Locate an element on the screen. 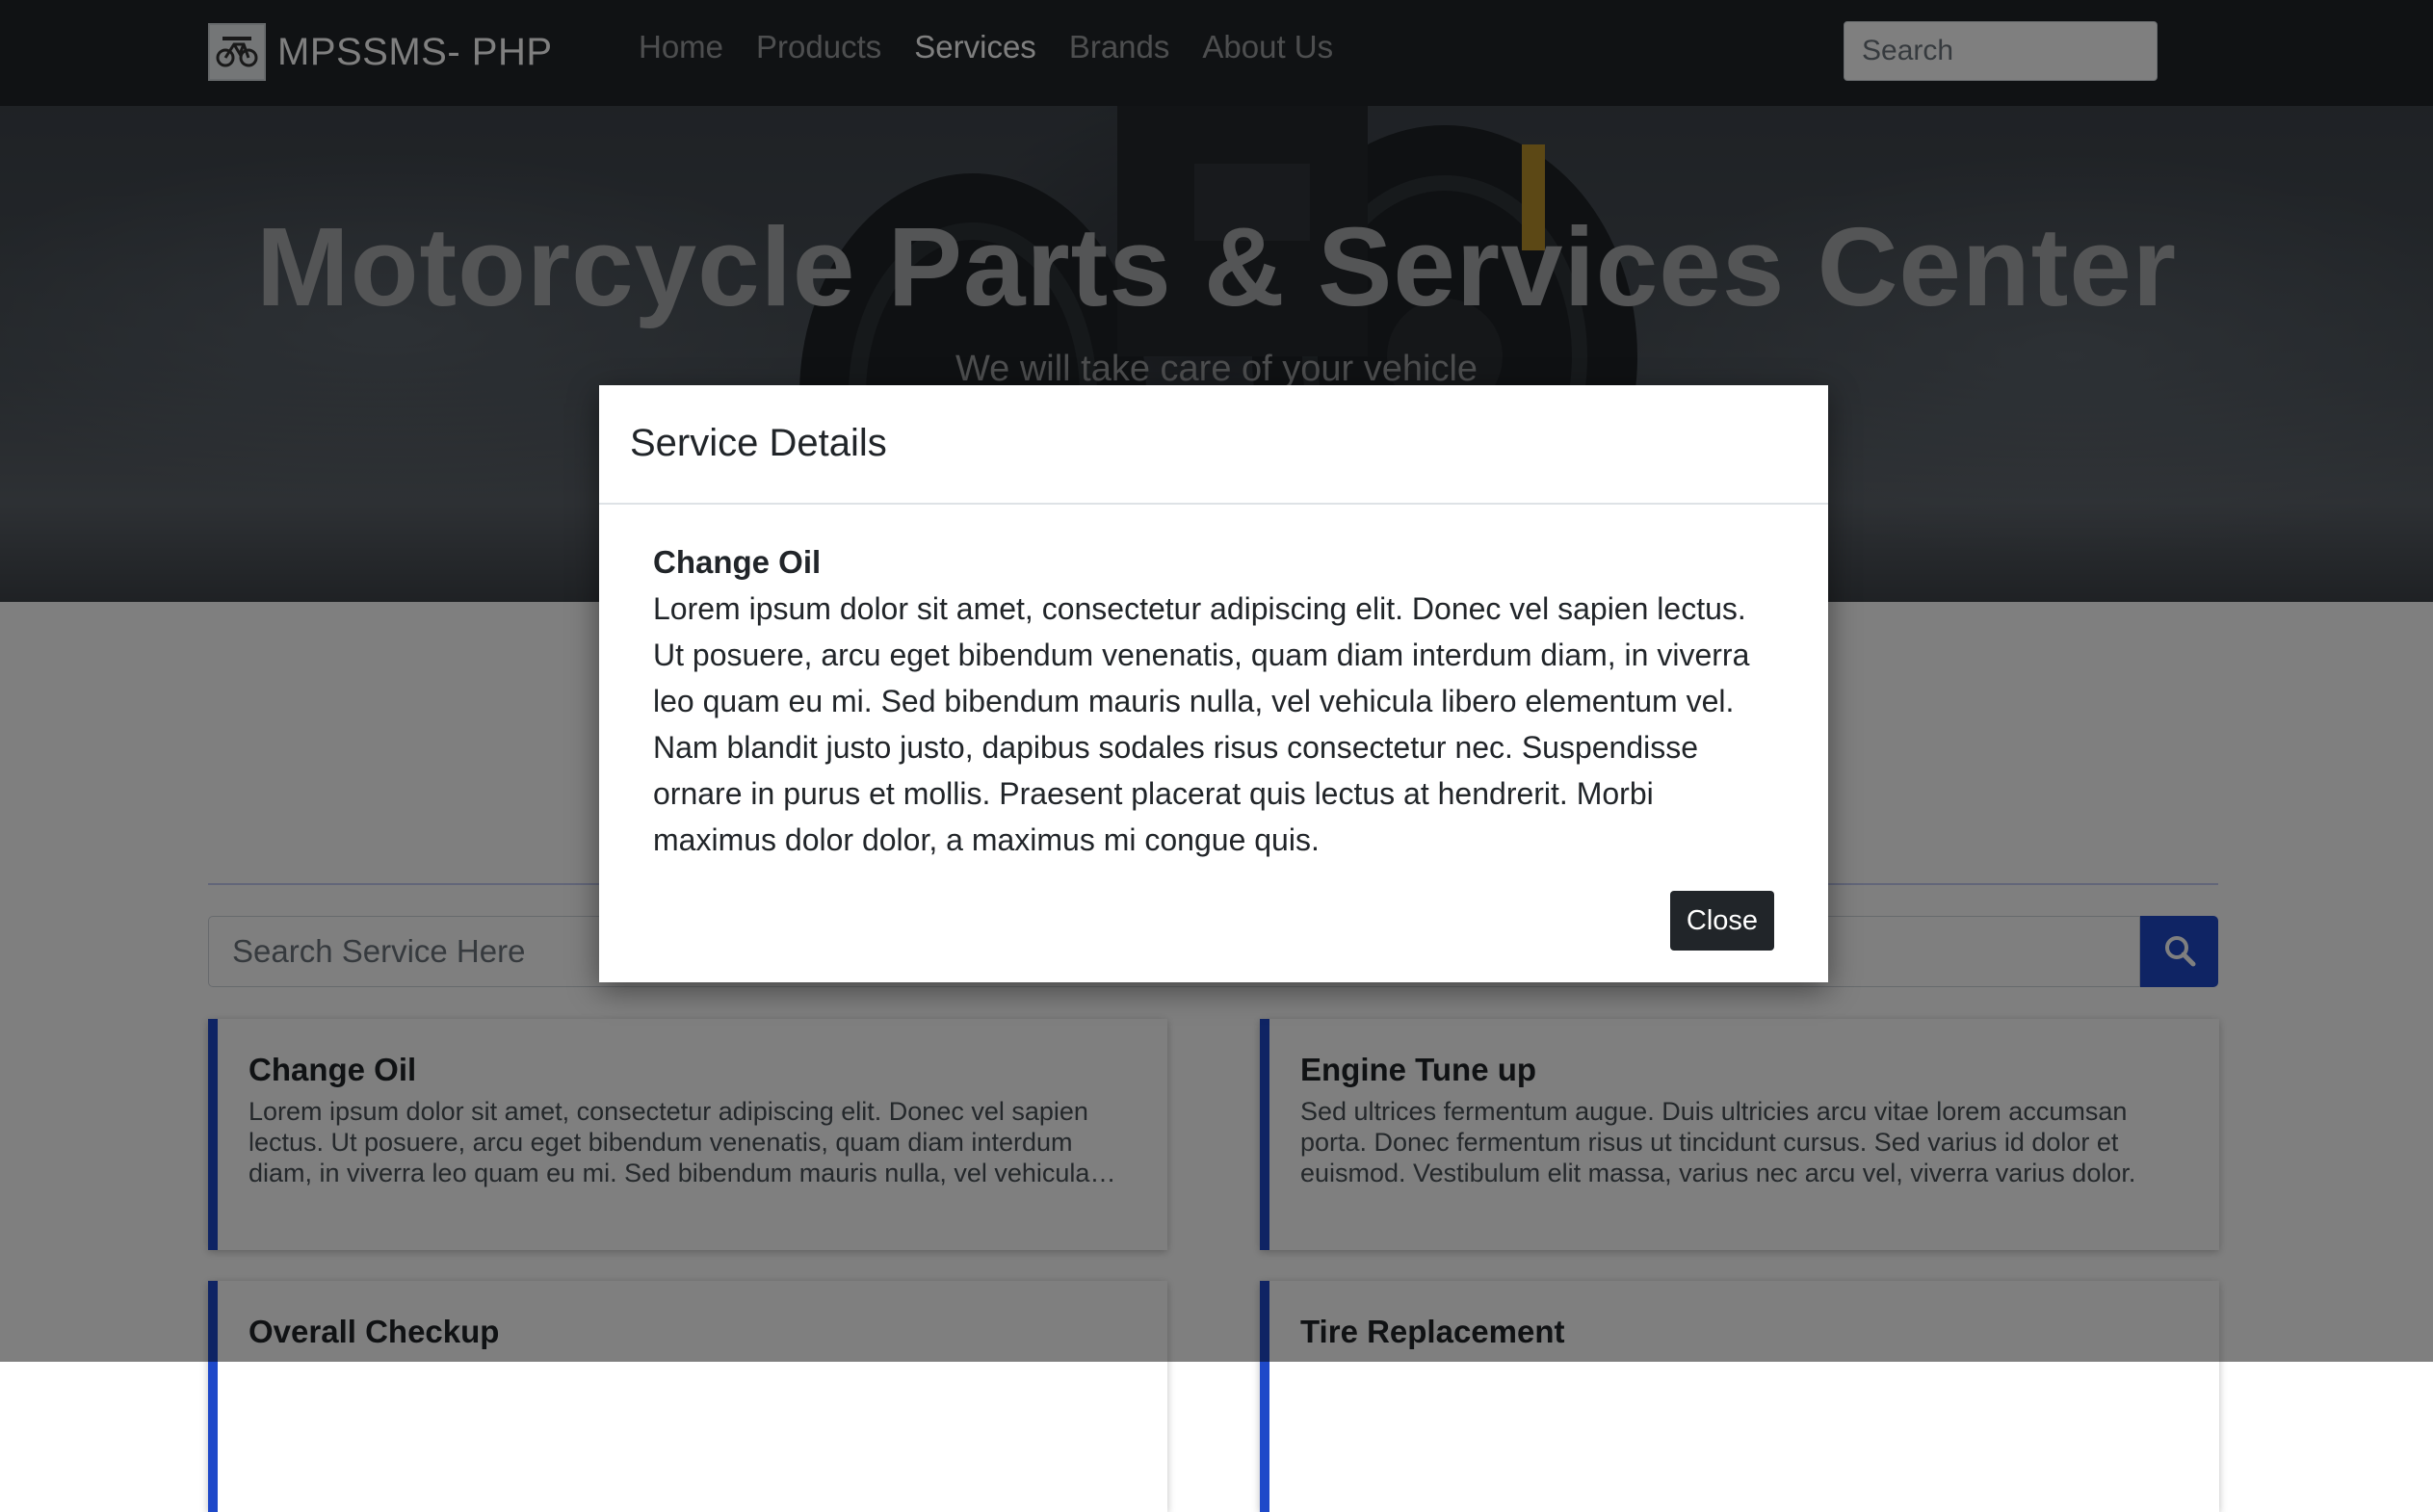  modal-header: Service Details is located at coordinates (1213, 445).